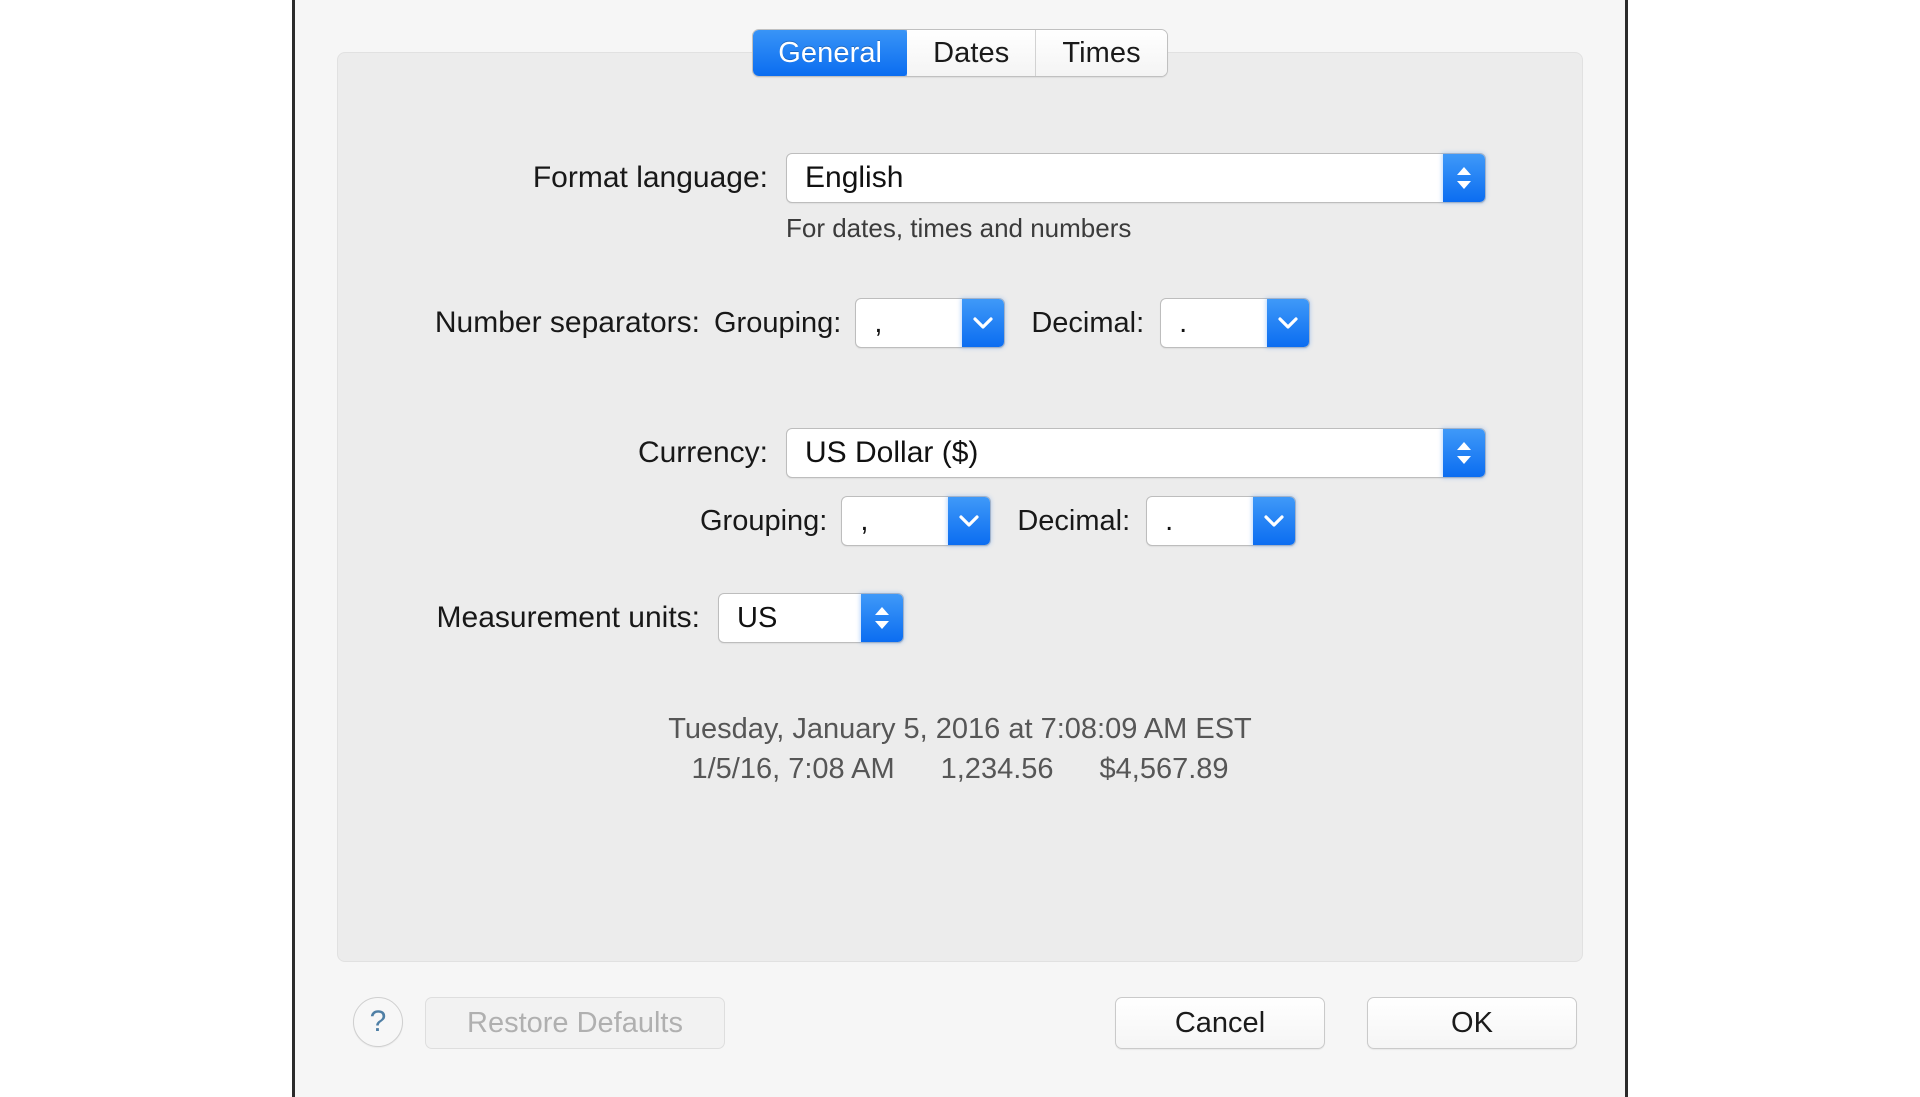 The height and width of the screenshot is (1097, 1920). Describe the element at coordinates (1221, 521) in the screenshot. I see `currency-decimal-popup: .` at that location.